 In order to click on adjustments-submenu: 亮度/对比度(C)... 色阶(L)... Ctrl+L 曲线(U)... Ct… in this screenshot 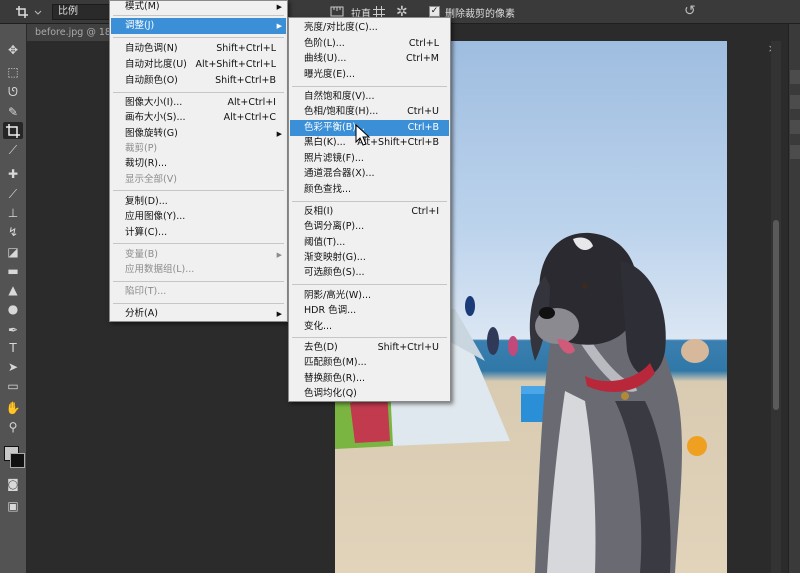, I will do `click(369, 209)`.